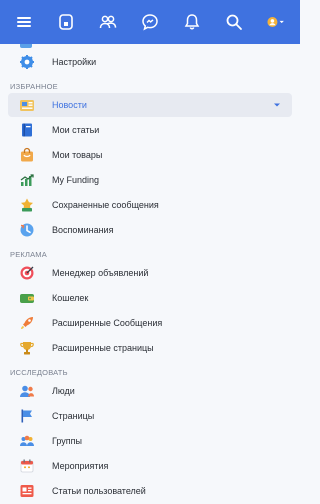 This screenshot has height=504, width=320. Describe the element at coordinates (276, 22) in the screenshot. I see `avatar` at that location.